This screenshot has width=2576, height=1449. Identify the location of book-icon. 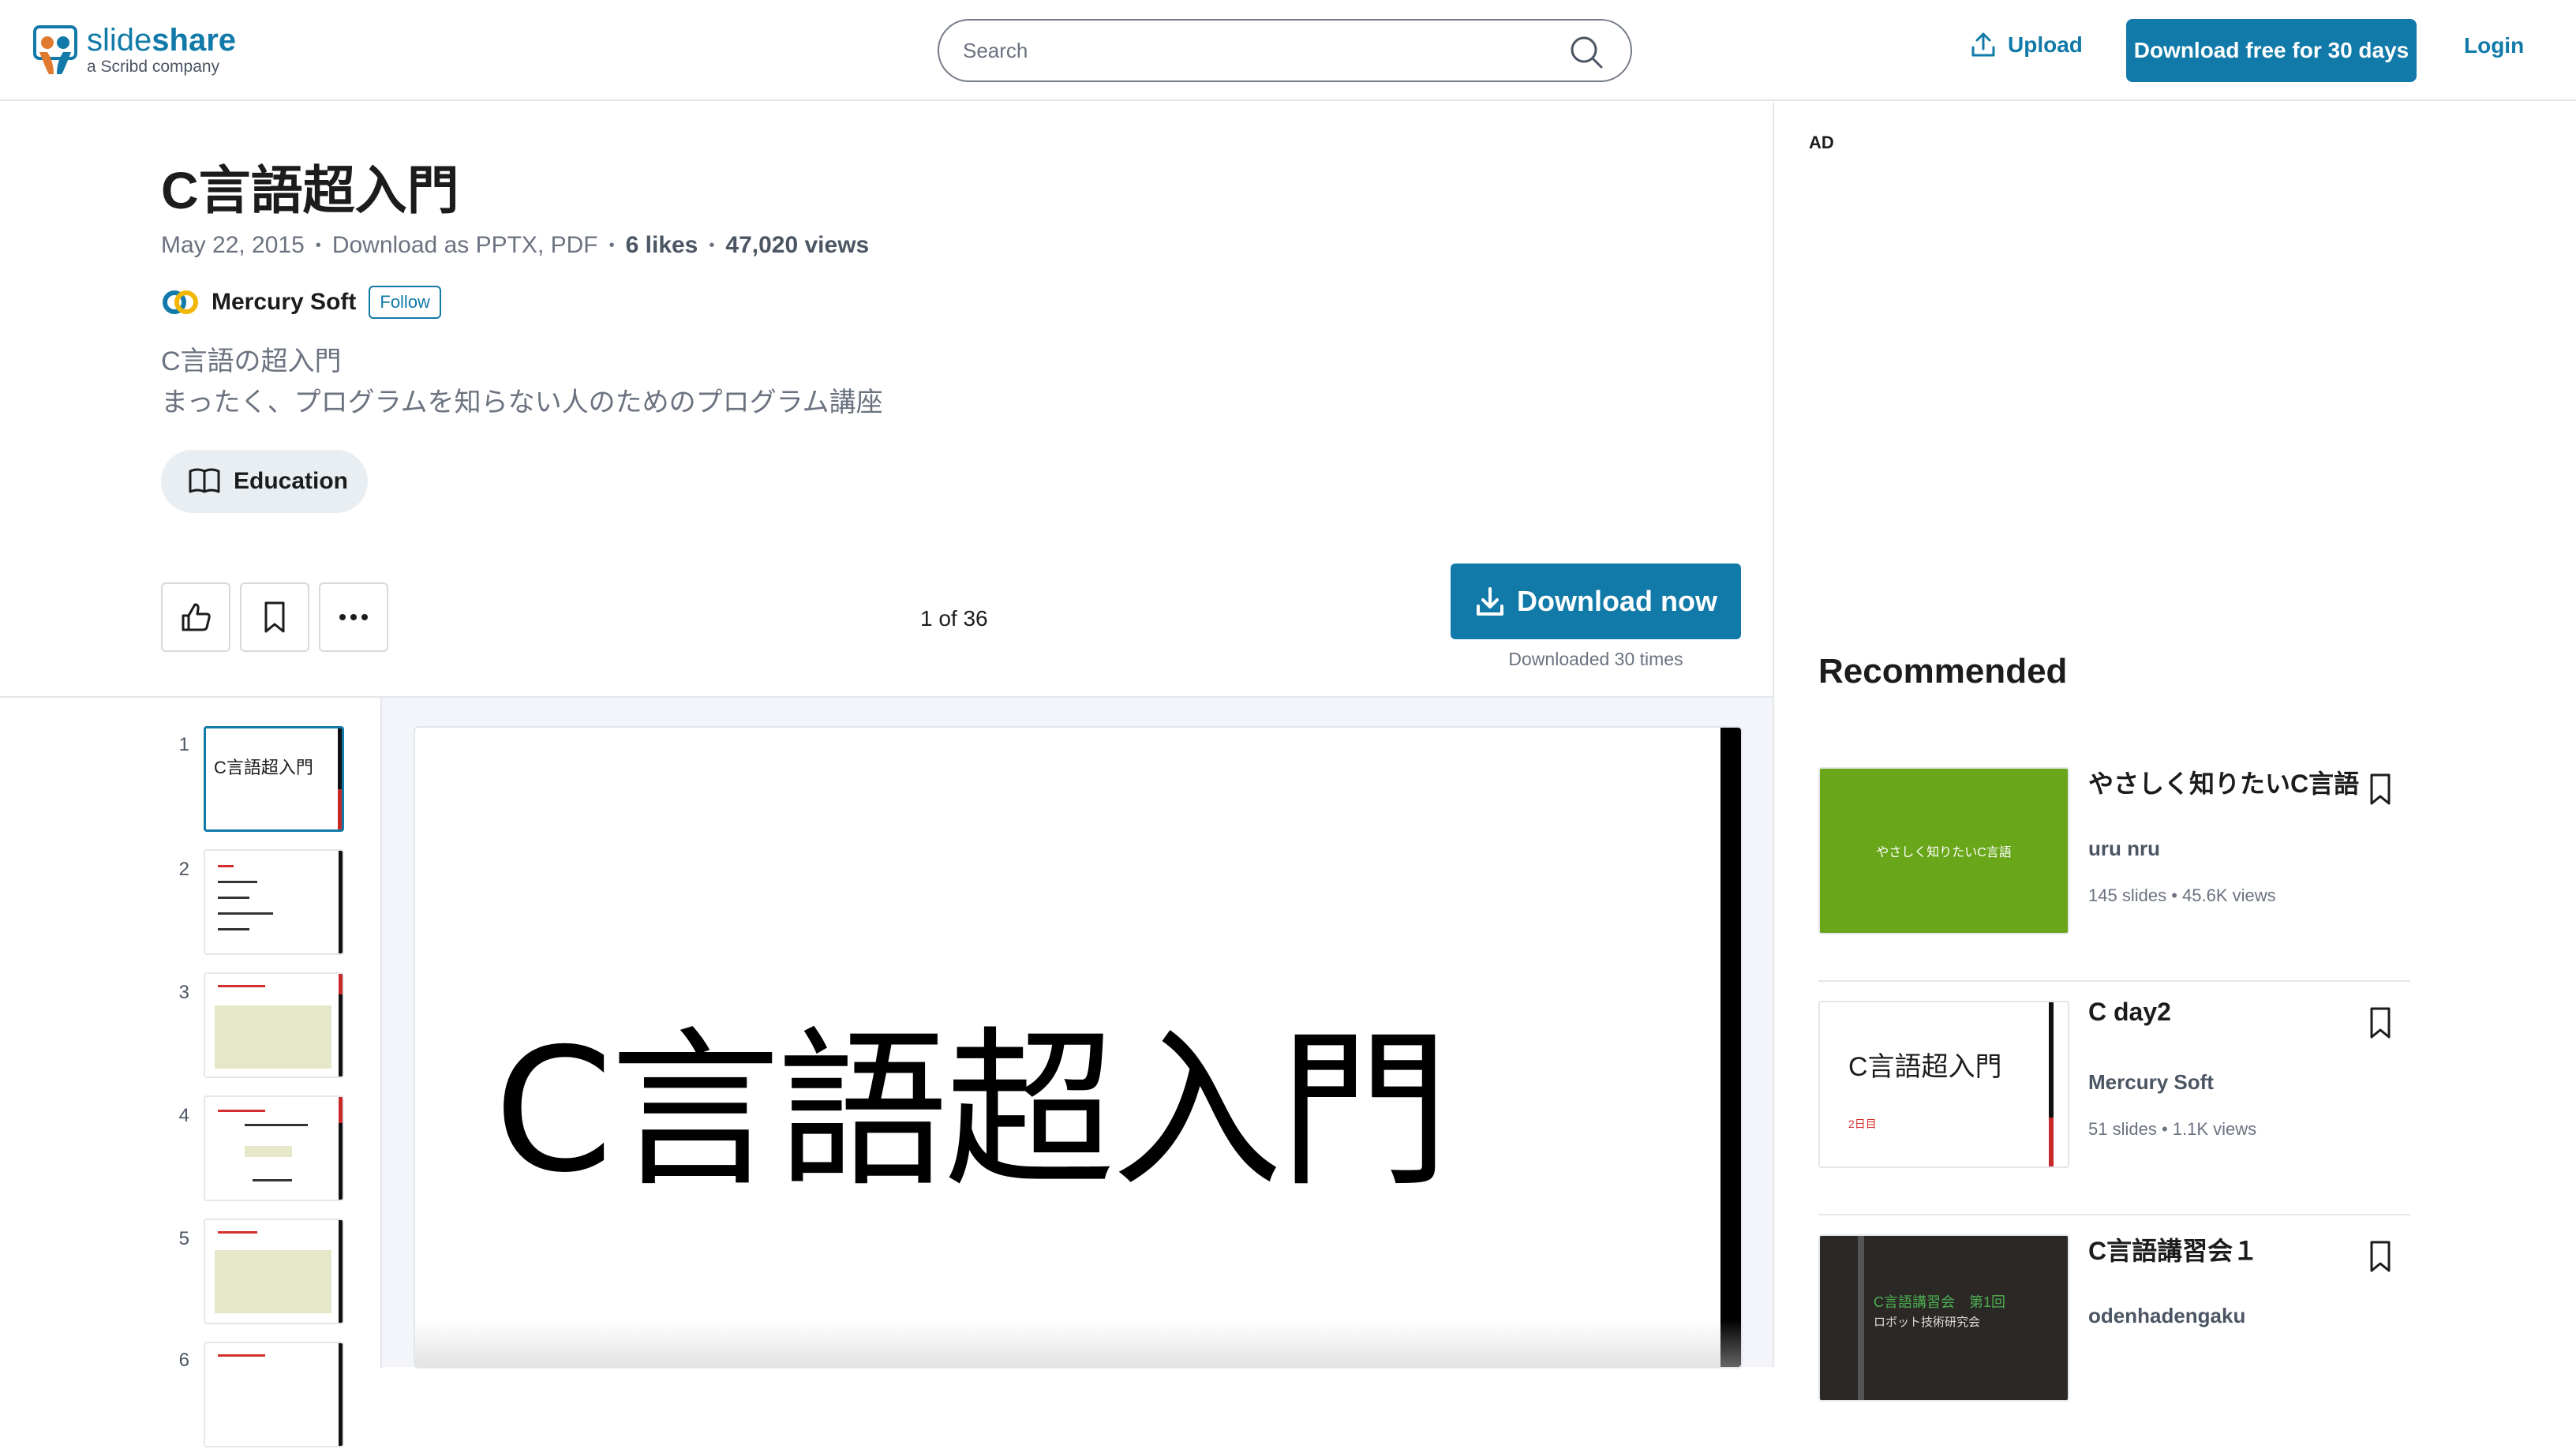
(204, 480).